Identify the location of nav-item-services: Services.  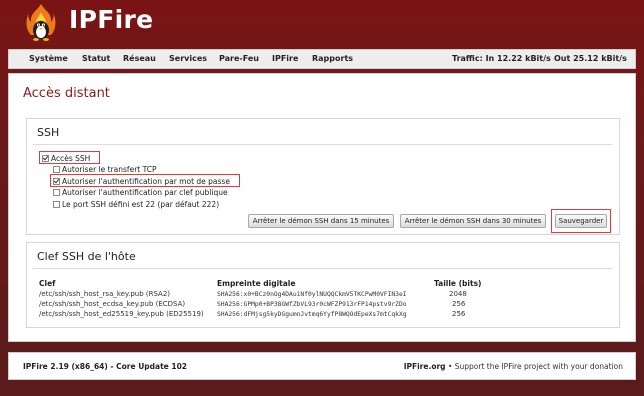
(188, 58).